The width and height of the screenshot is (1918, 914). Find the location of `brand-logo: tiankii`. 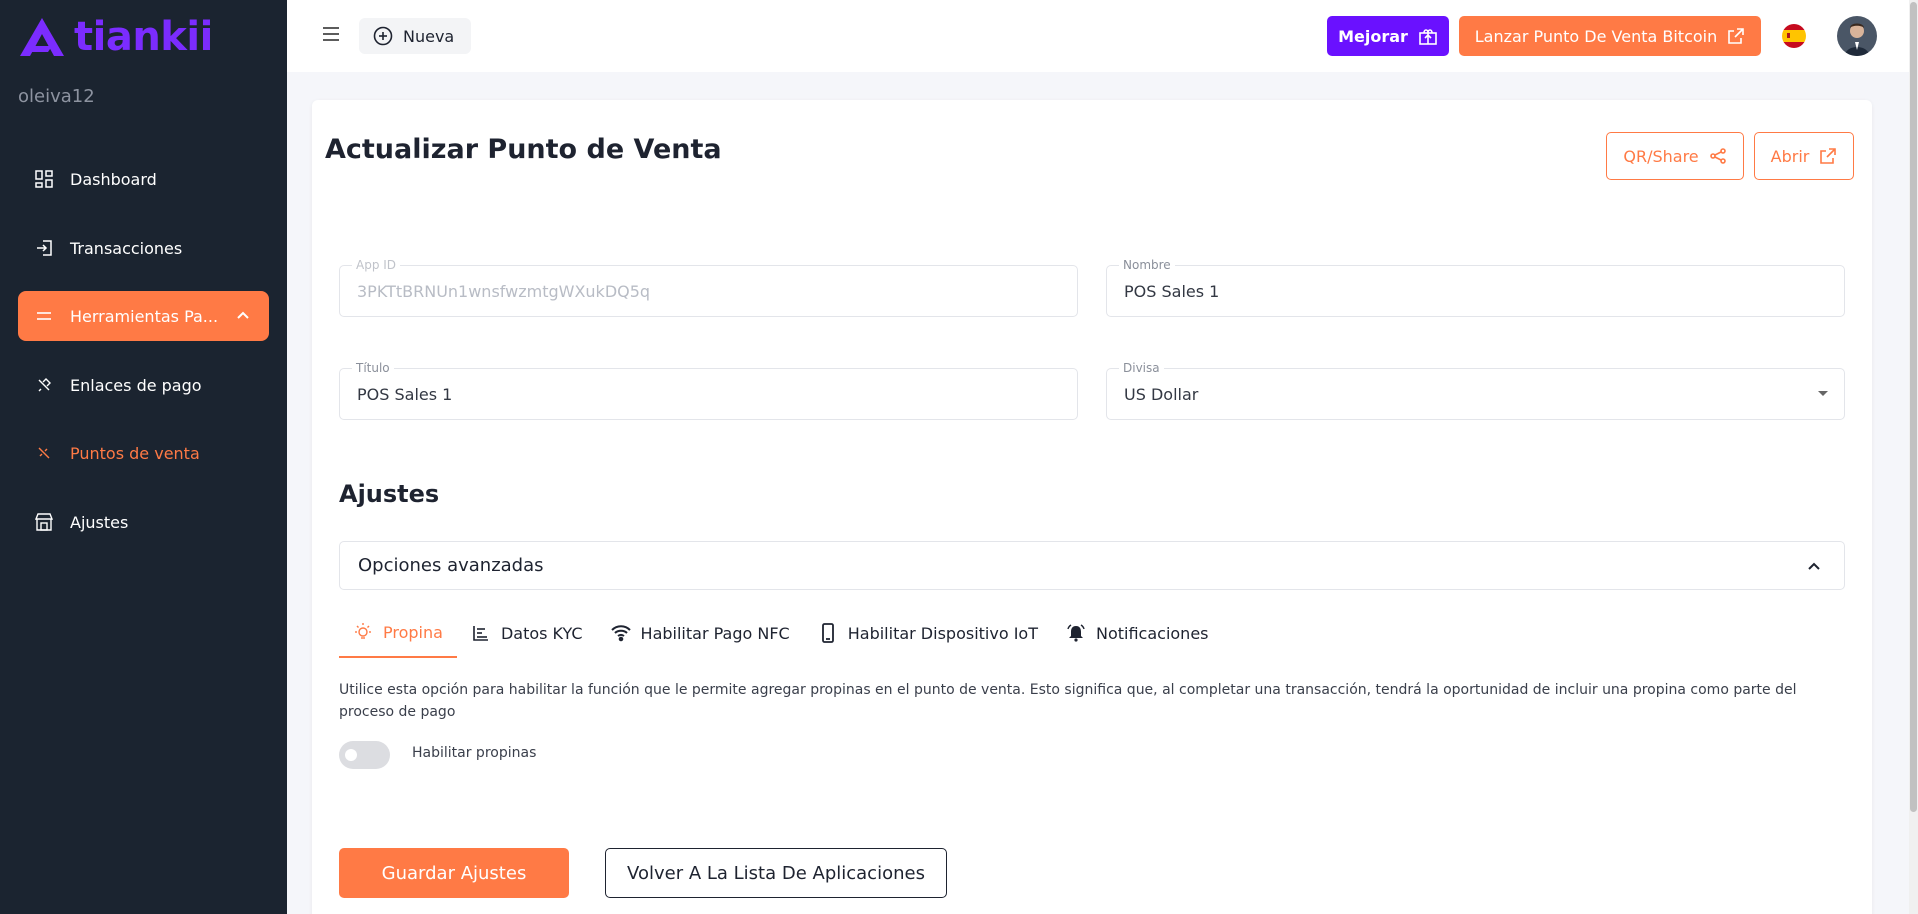

brand-logo: tiankii is located at coordinates (115, 37).